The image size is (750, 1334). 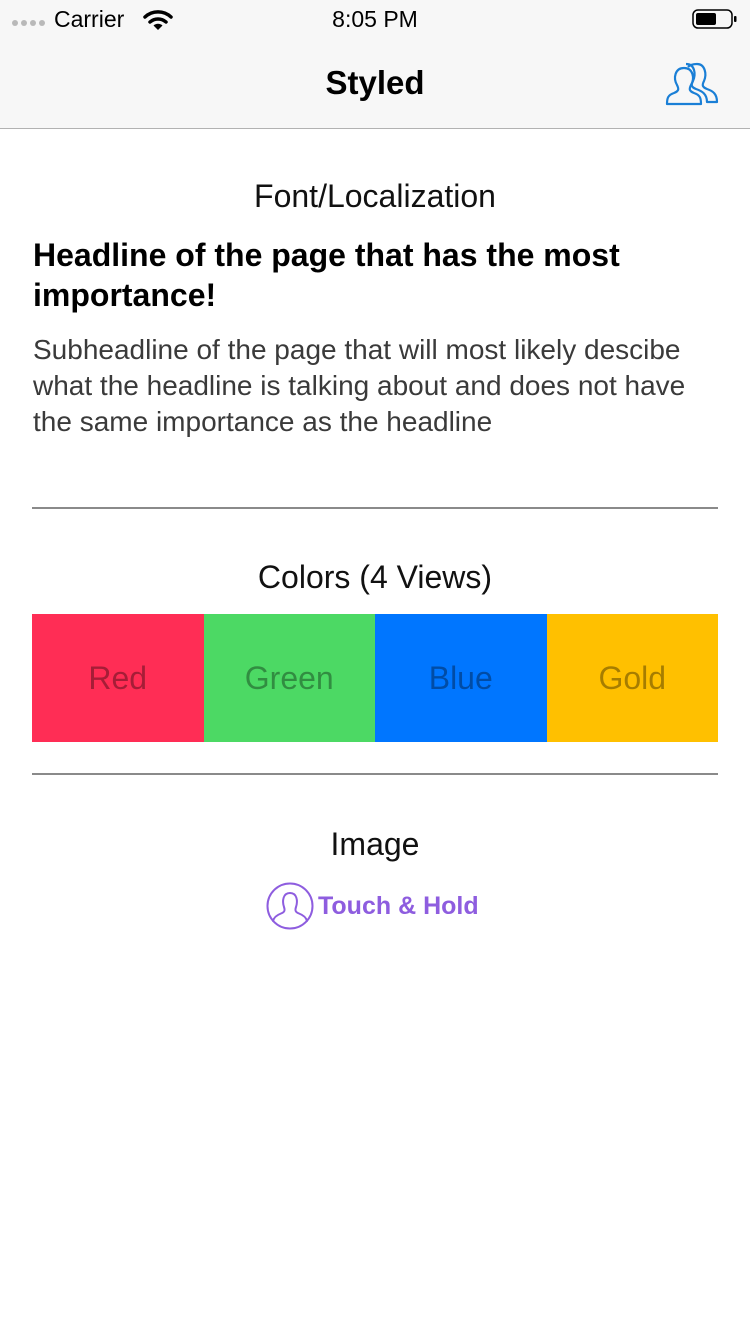 I want to click on swatch-label: Gold, so click(x=632, y=677).